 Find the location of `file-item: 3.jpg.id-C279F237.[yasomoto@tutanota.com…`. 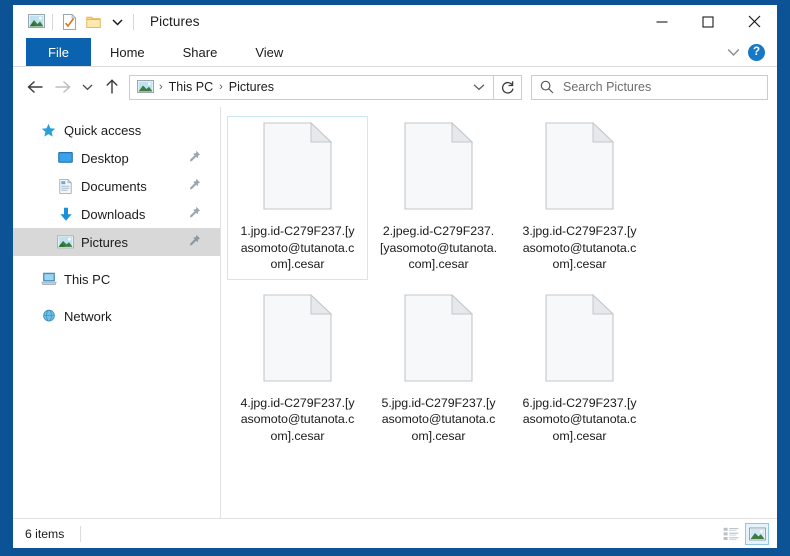

file-item: 3.jpg.id-C279F237.[yasomoto@tutanota.com… is located at coordinates (579, 198).